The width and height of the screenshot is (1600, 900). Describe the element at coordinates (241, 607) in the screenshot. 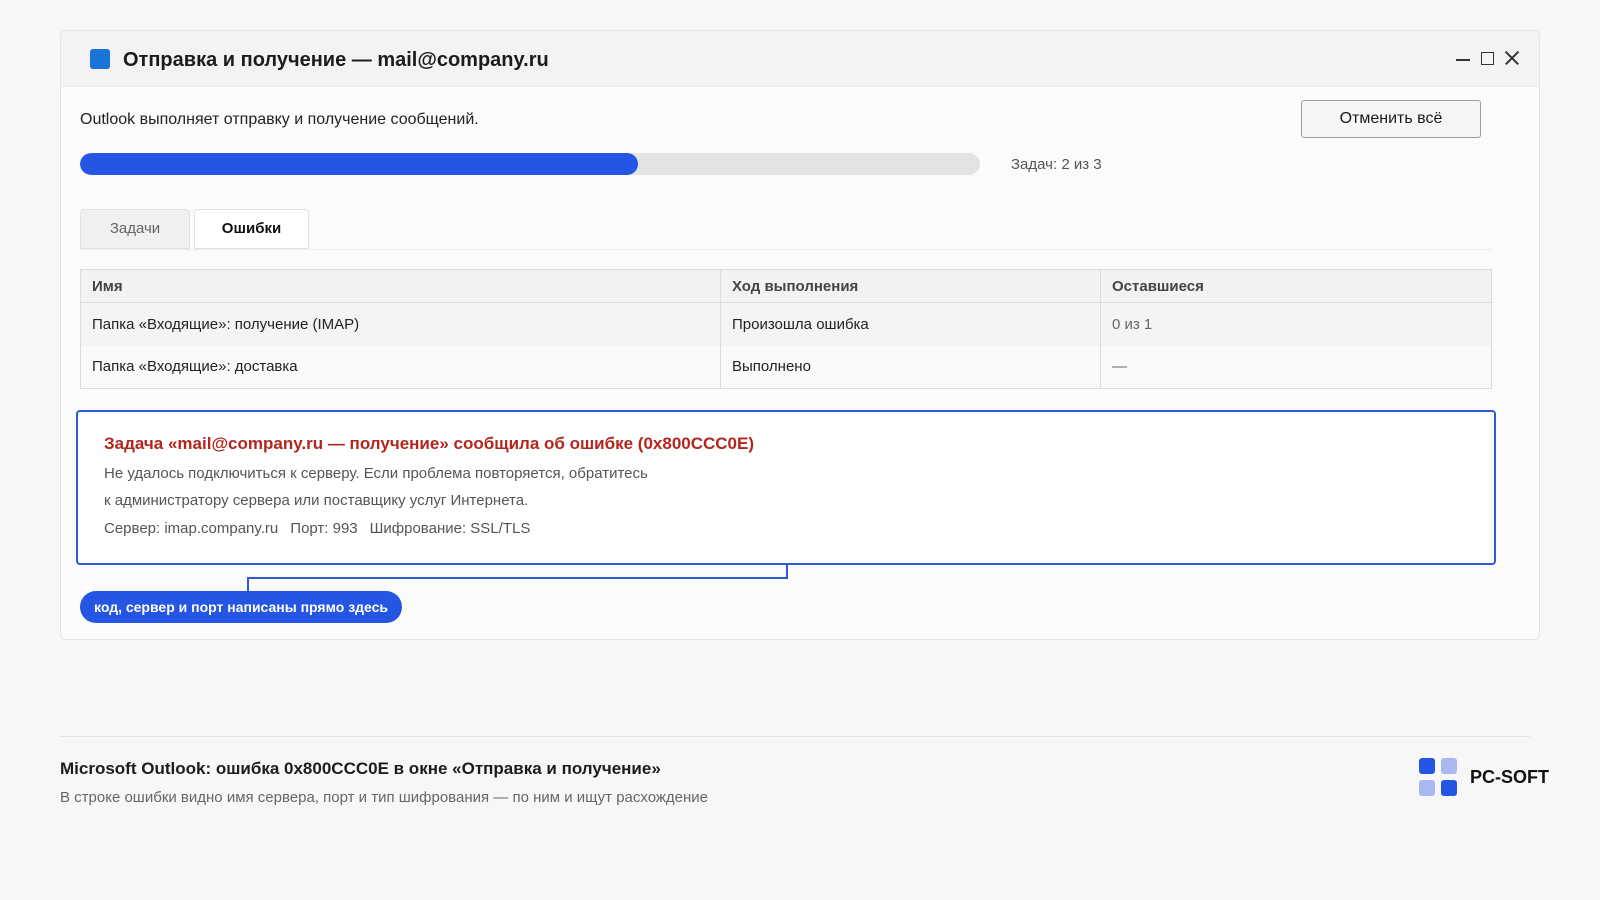

I see `callout-label: код, сервер и порт написаны прямо здесь` at that location.